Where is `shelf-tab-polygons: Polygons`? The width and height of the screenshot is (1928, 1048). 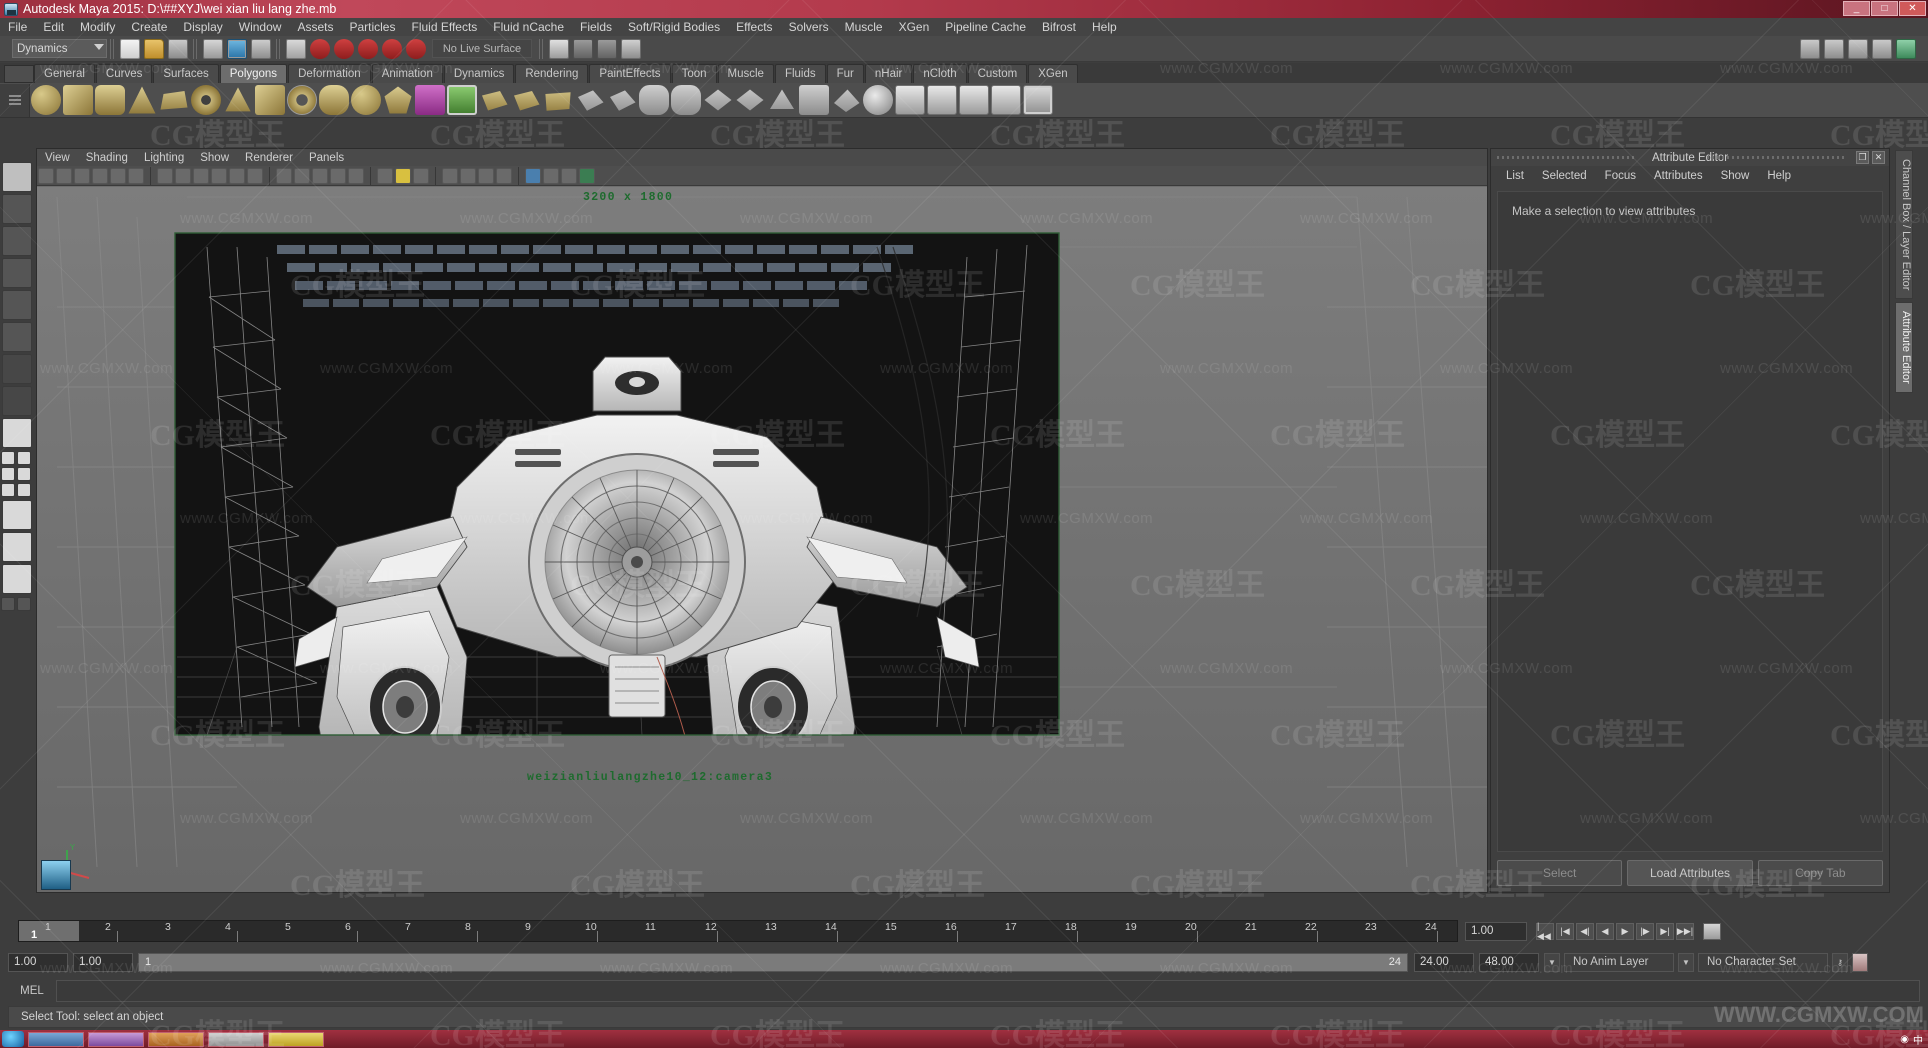
shelf-tab-polygons: Polygons is located at coordinates (253, 73).